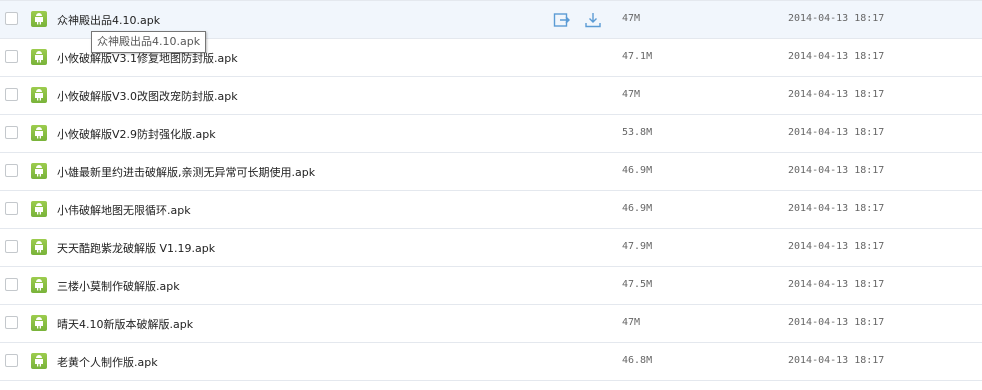 The width and height of the screenshot is (982, 390). I want to click on filename-tooltip: 众神殿出品4.10.apk, so click(149, 42).